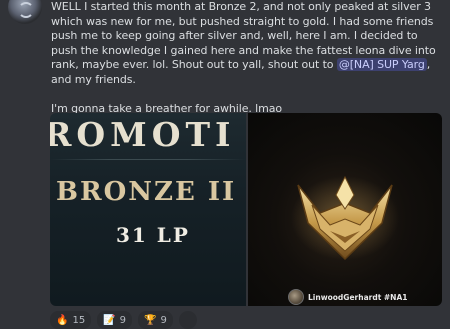 This screenshot has height=329, width=450. Describe the element at coordinates (358, 297) in the screenshot. I see `player-name: LinwoodGerhardt #NA1` at that location.